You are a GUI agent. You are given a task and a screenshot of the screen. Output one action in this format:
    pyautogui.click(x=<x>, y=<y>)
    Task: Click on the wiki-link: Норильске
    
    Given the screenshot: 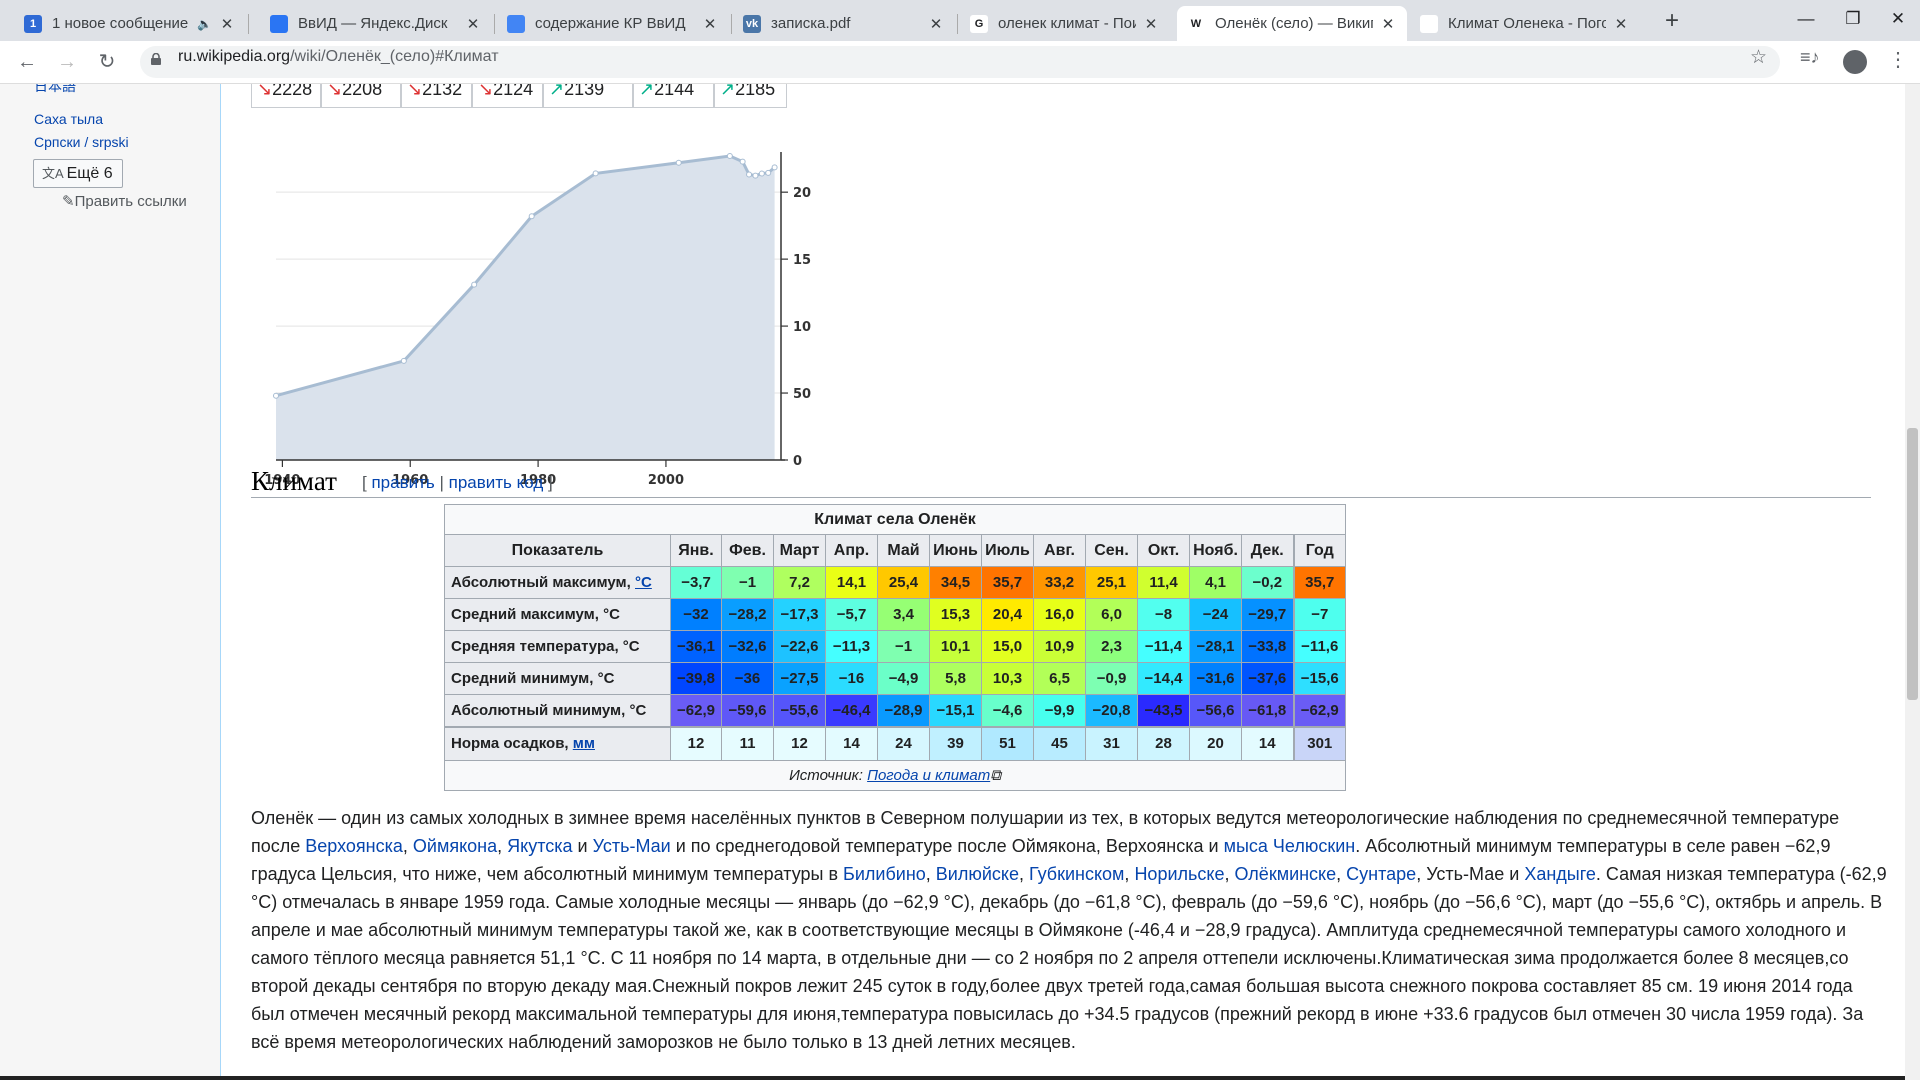 What is the action you would take?
    pyautogui.click(x=1179, y=874)
    